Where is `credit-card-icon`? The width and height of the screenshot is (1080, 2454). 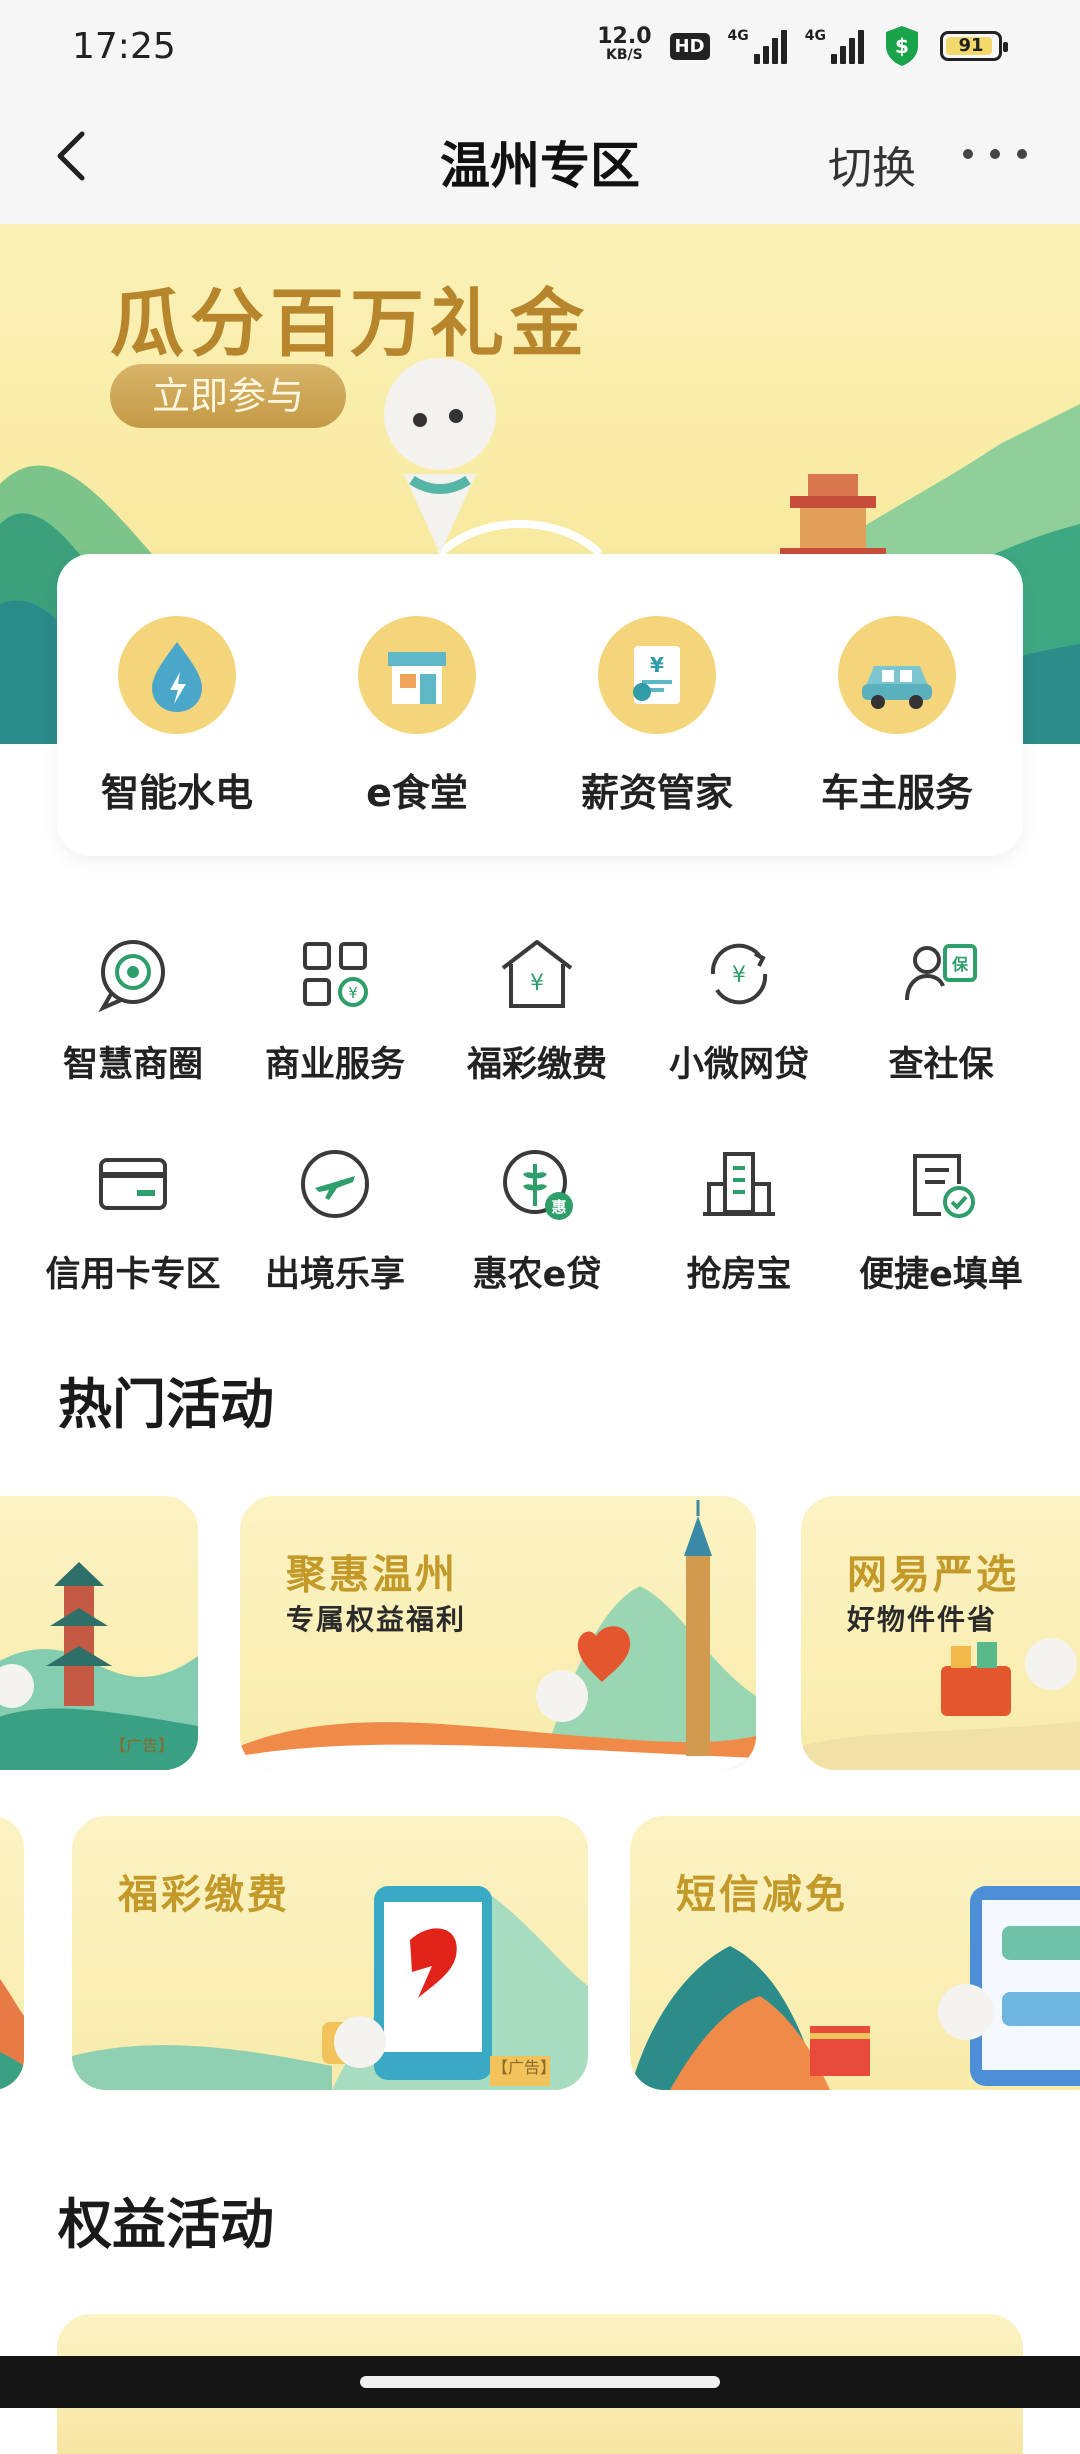 credit-card-icon is located at coordinates (133, 1184).